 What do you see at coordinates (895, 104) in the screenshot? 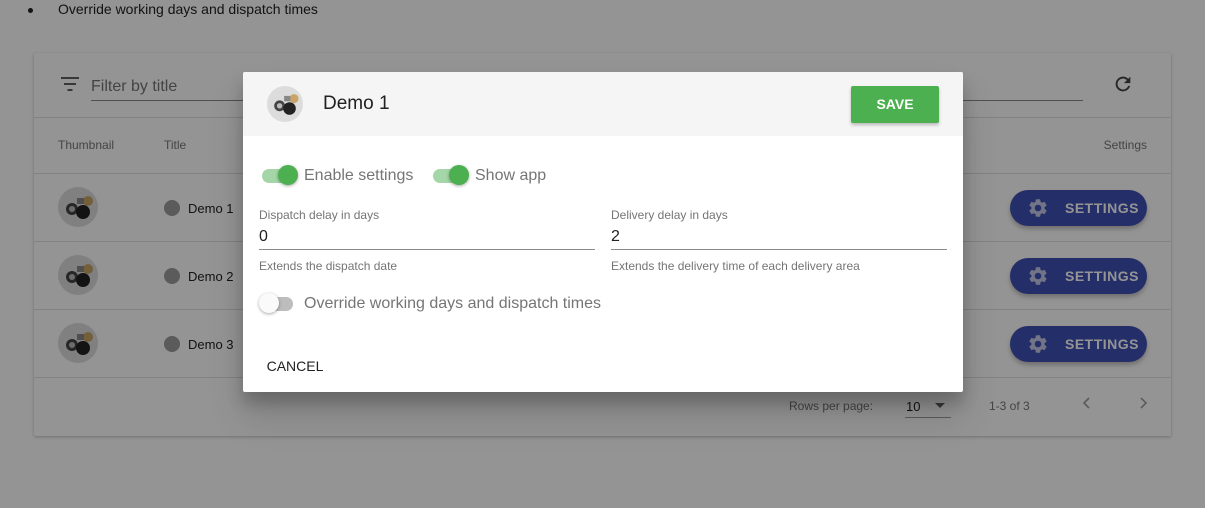
I see `save-button: SAVE` at bounding box center [895, 104].